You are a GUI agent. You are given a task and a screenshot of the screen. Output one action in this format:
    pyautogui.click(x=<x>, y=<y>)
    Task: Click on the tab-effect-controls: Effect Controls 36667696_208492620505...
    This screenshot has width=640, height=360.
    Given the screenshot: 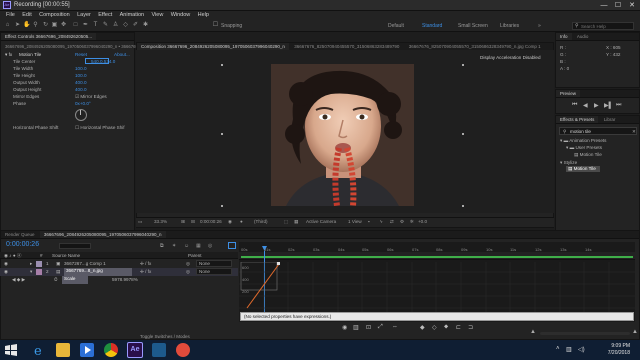 What is the action you would take?
    pyautogui.click(x=48, y=36)
    